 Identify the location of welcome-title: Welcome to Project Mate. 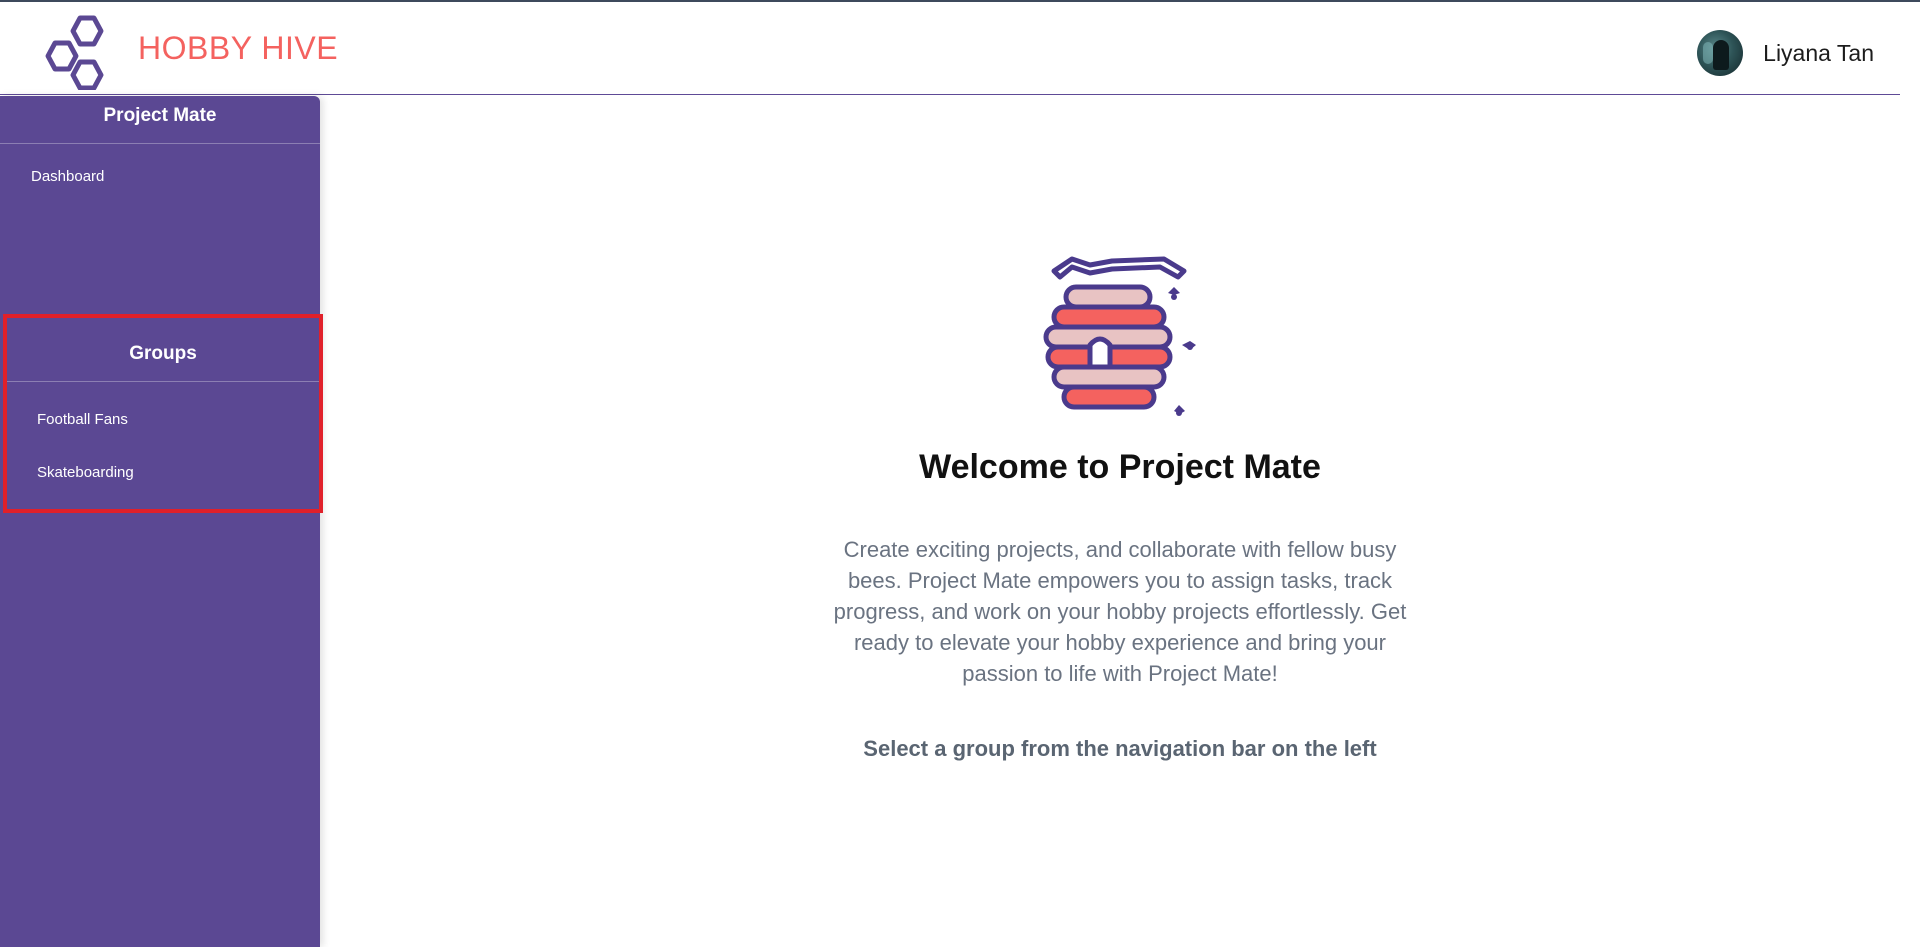
(1120, 467).